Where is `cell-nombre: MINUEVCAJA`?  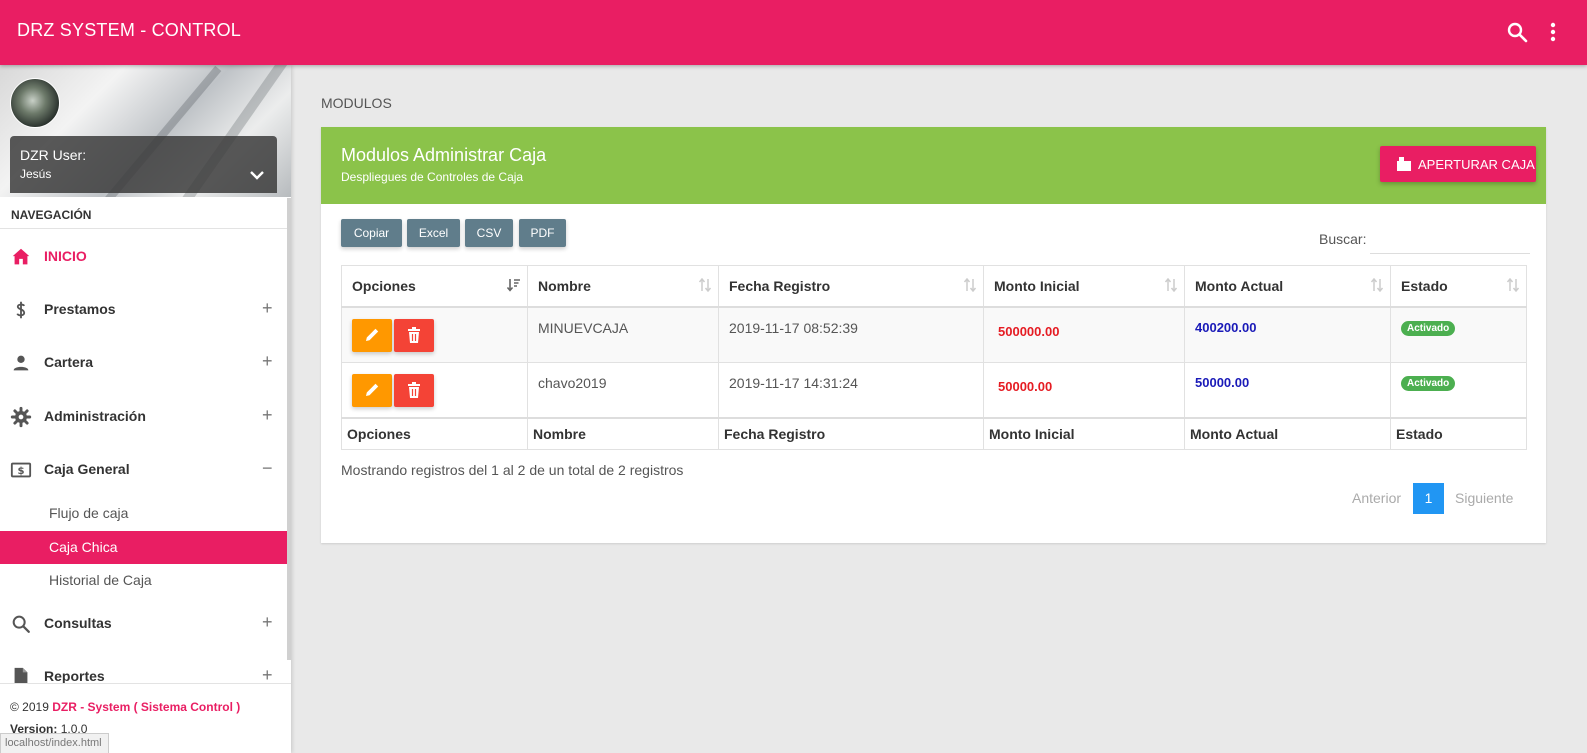 cell-nombre: MINUEVCAJA is located at coordinates (623, 334).